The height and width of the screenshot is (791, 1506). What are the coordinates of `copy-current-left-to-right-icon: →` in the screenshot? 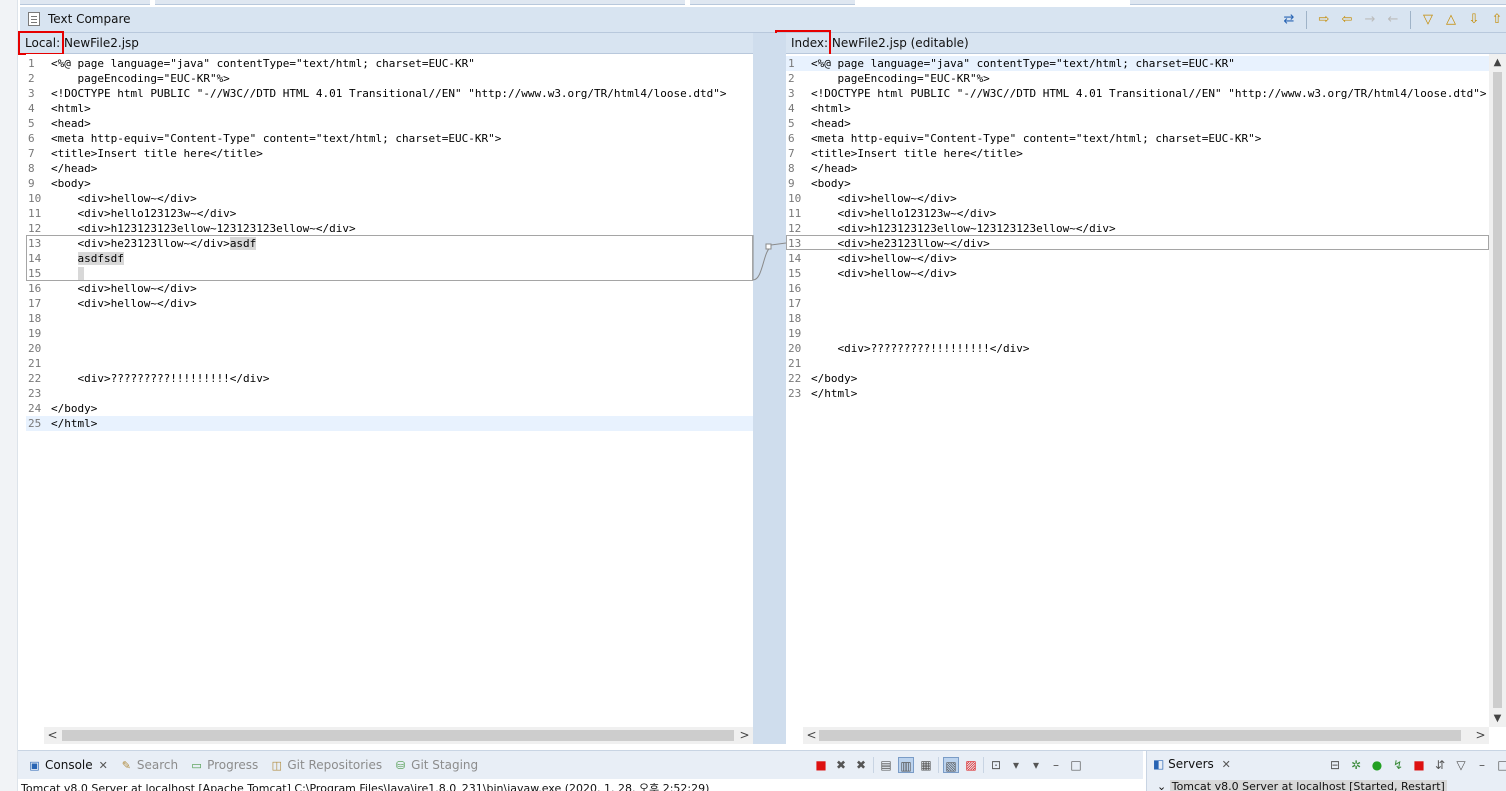 It's located at (1370, 20).